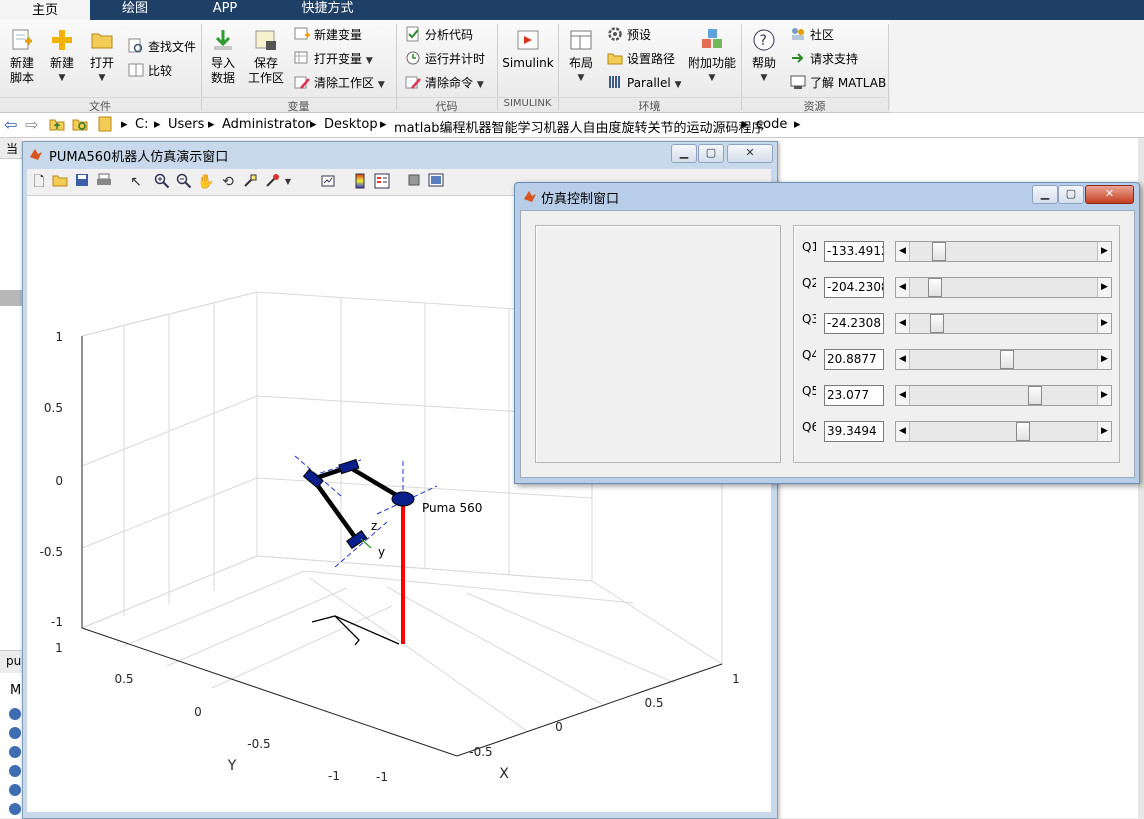 This screenshot has width=1144, height=819. Describe the element at coordinates (225, 10) in the screenshot. I see `tab-apps: APP` at that location.